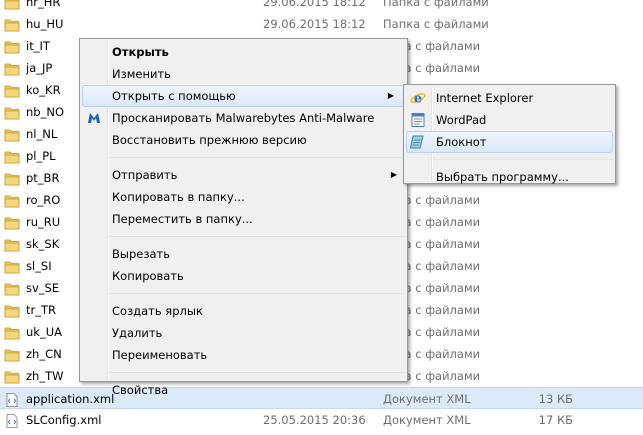 This screenshot has height=435, width=643. I want to click on file-name: pt_BR, so click(43, 178).